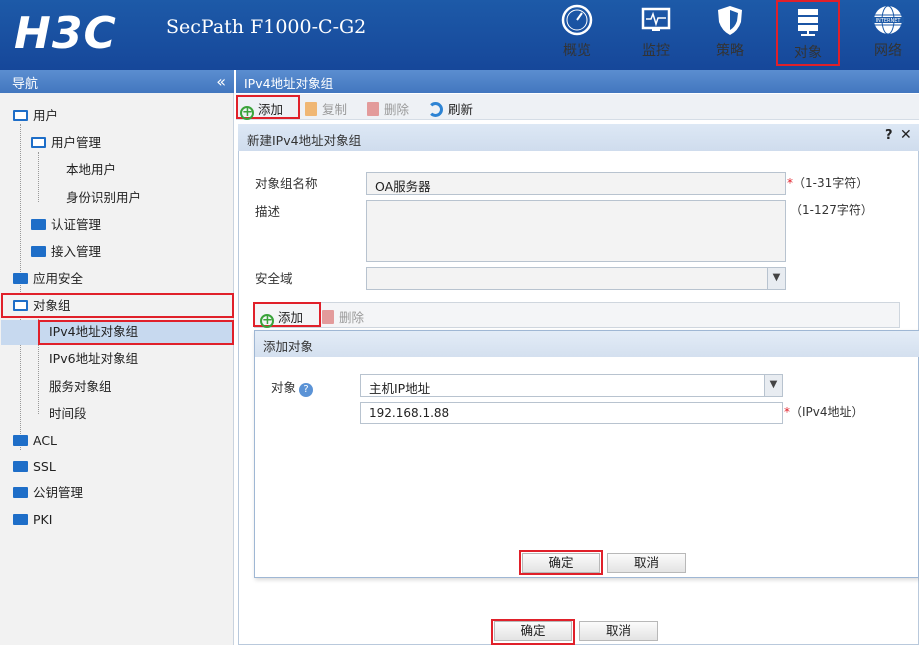 Image resolution: width=919 pixels, height=645 pixels. What do you see at coordinates (571, 413) in the screenshot?
I see `ip-address-input: 192.168.1.88` at bounding box center [571, 413].